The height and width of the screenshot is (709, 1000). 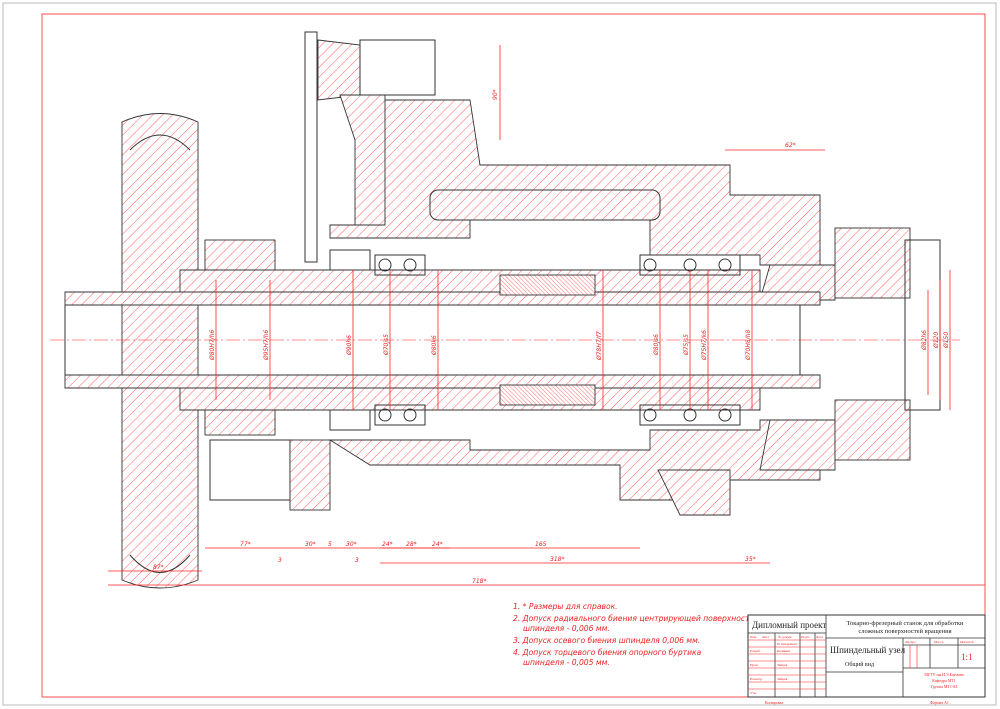 What do you see at coordinates (158, 567) in the screenshot?
I see `dim-label: 87*` at bounding box center [158, 567].